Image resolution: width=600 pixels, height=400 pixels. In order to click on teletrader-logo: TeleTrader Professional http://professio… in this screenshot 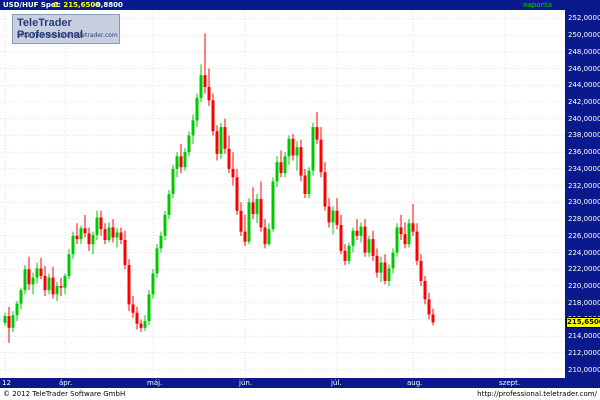, I will do `click(66, 29)`.